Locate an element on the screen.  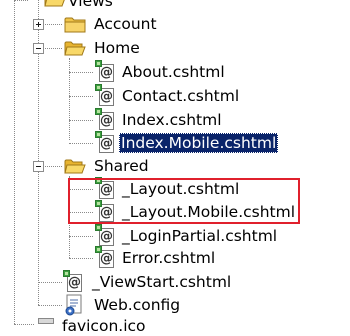
expand-account-toggle is located at coordinates (38, 24).